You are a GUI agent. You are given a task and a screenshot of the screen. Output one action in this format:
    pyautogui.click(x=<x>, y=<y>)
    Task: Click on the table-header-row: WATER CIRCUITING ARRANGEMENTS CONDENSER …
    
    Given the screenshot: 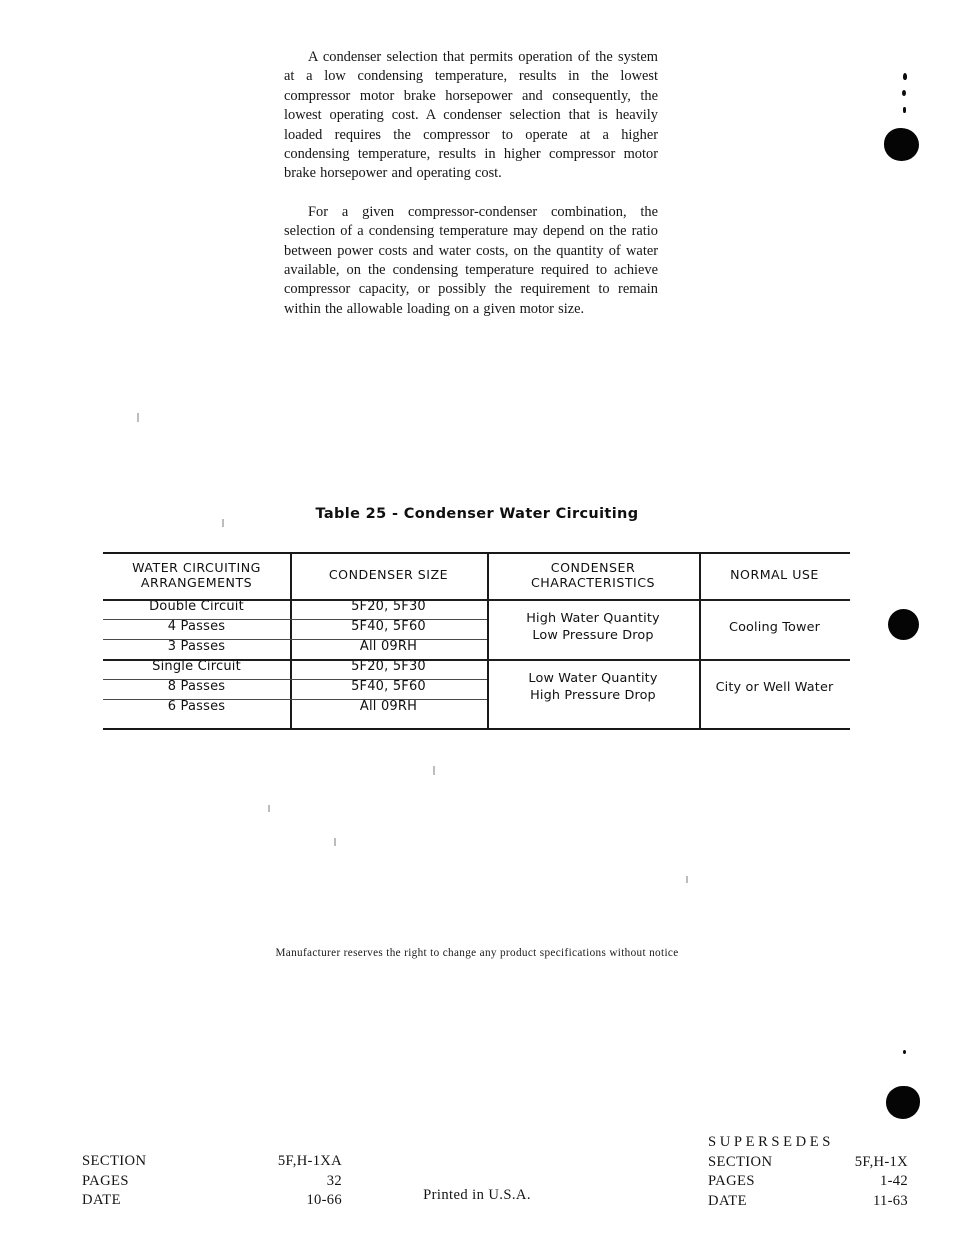 What is the action you would take?
    pyautogui.click(x=476, y=574)
    